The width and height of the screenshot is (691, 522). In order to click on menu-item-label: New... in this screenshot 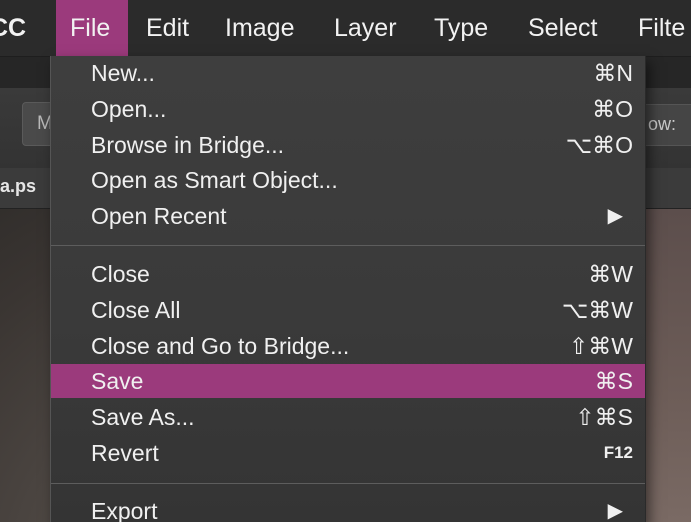, I will do `click(123, 73)`.